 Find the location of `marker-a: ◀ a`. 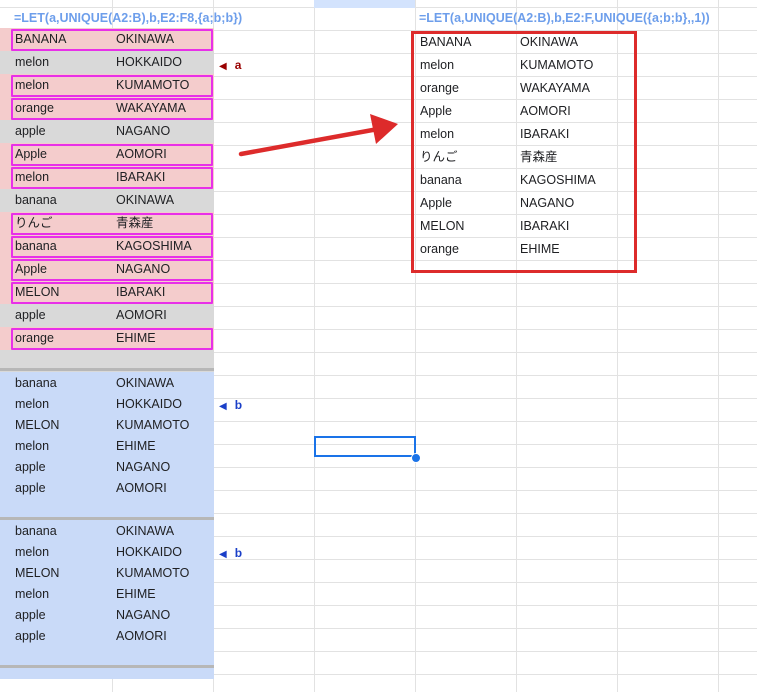

marker-a: ◀ a is located at coordinates (230, 66).